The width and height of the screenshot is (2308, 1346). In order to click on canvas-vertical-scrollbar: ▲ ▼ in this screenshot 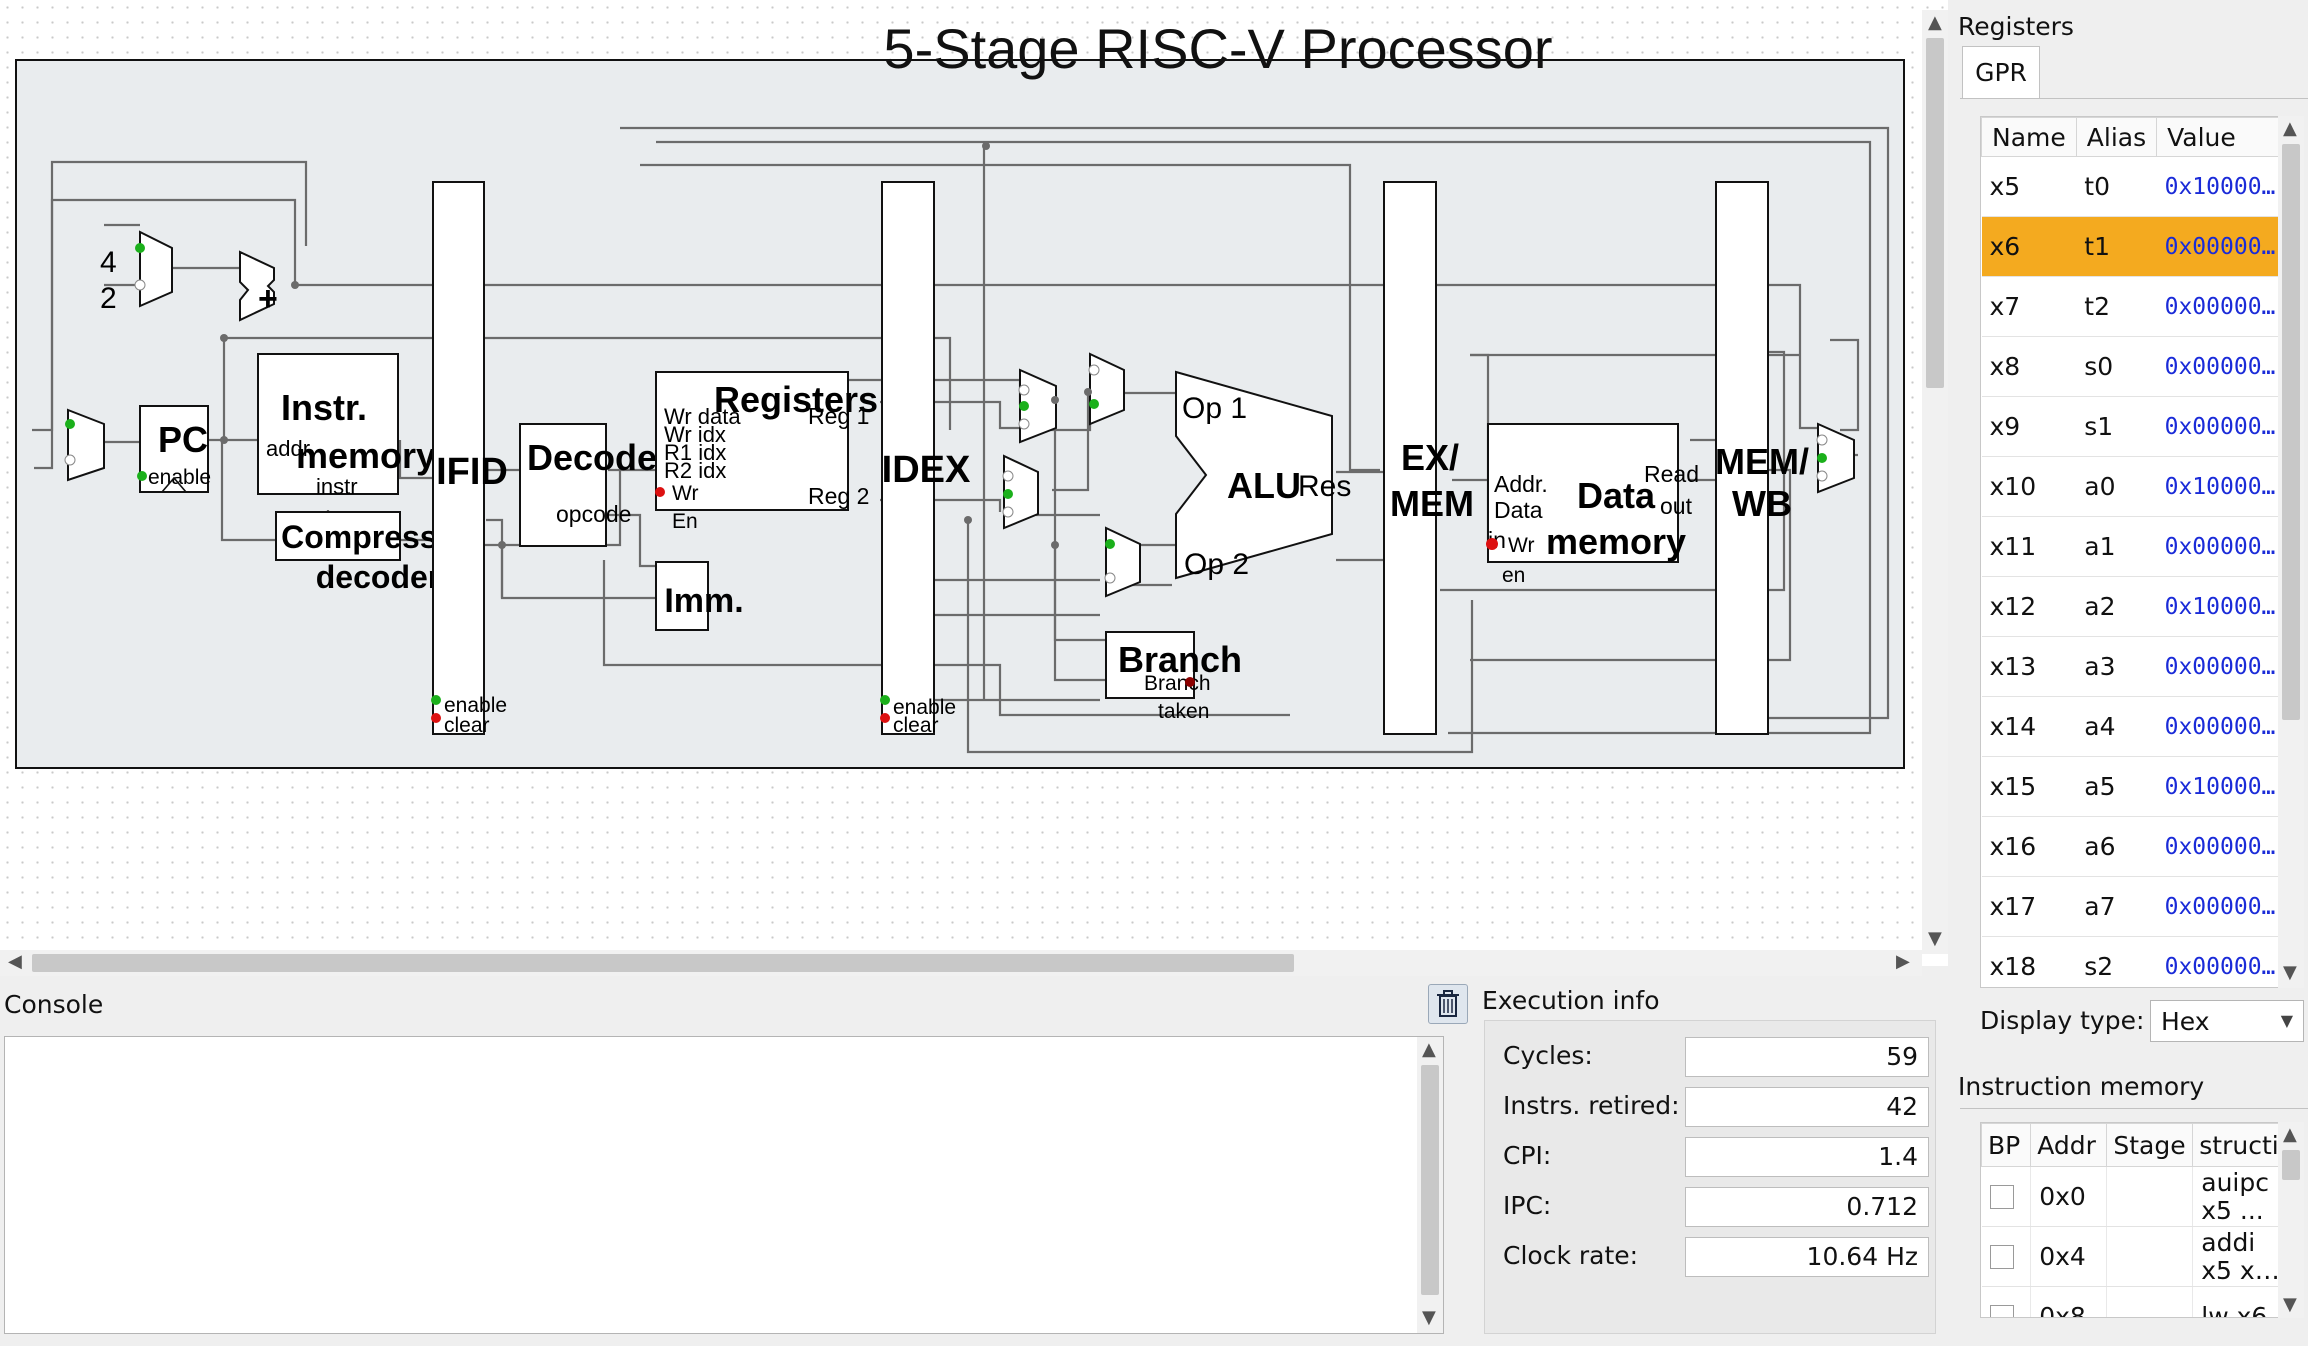, I will do `click(1935, 482)`.